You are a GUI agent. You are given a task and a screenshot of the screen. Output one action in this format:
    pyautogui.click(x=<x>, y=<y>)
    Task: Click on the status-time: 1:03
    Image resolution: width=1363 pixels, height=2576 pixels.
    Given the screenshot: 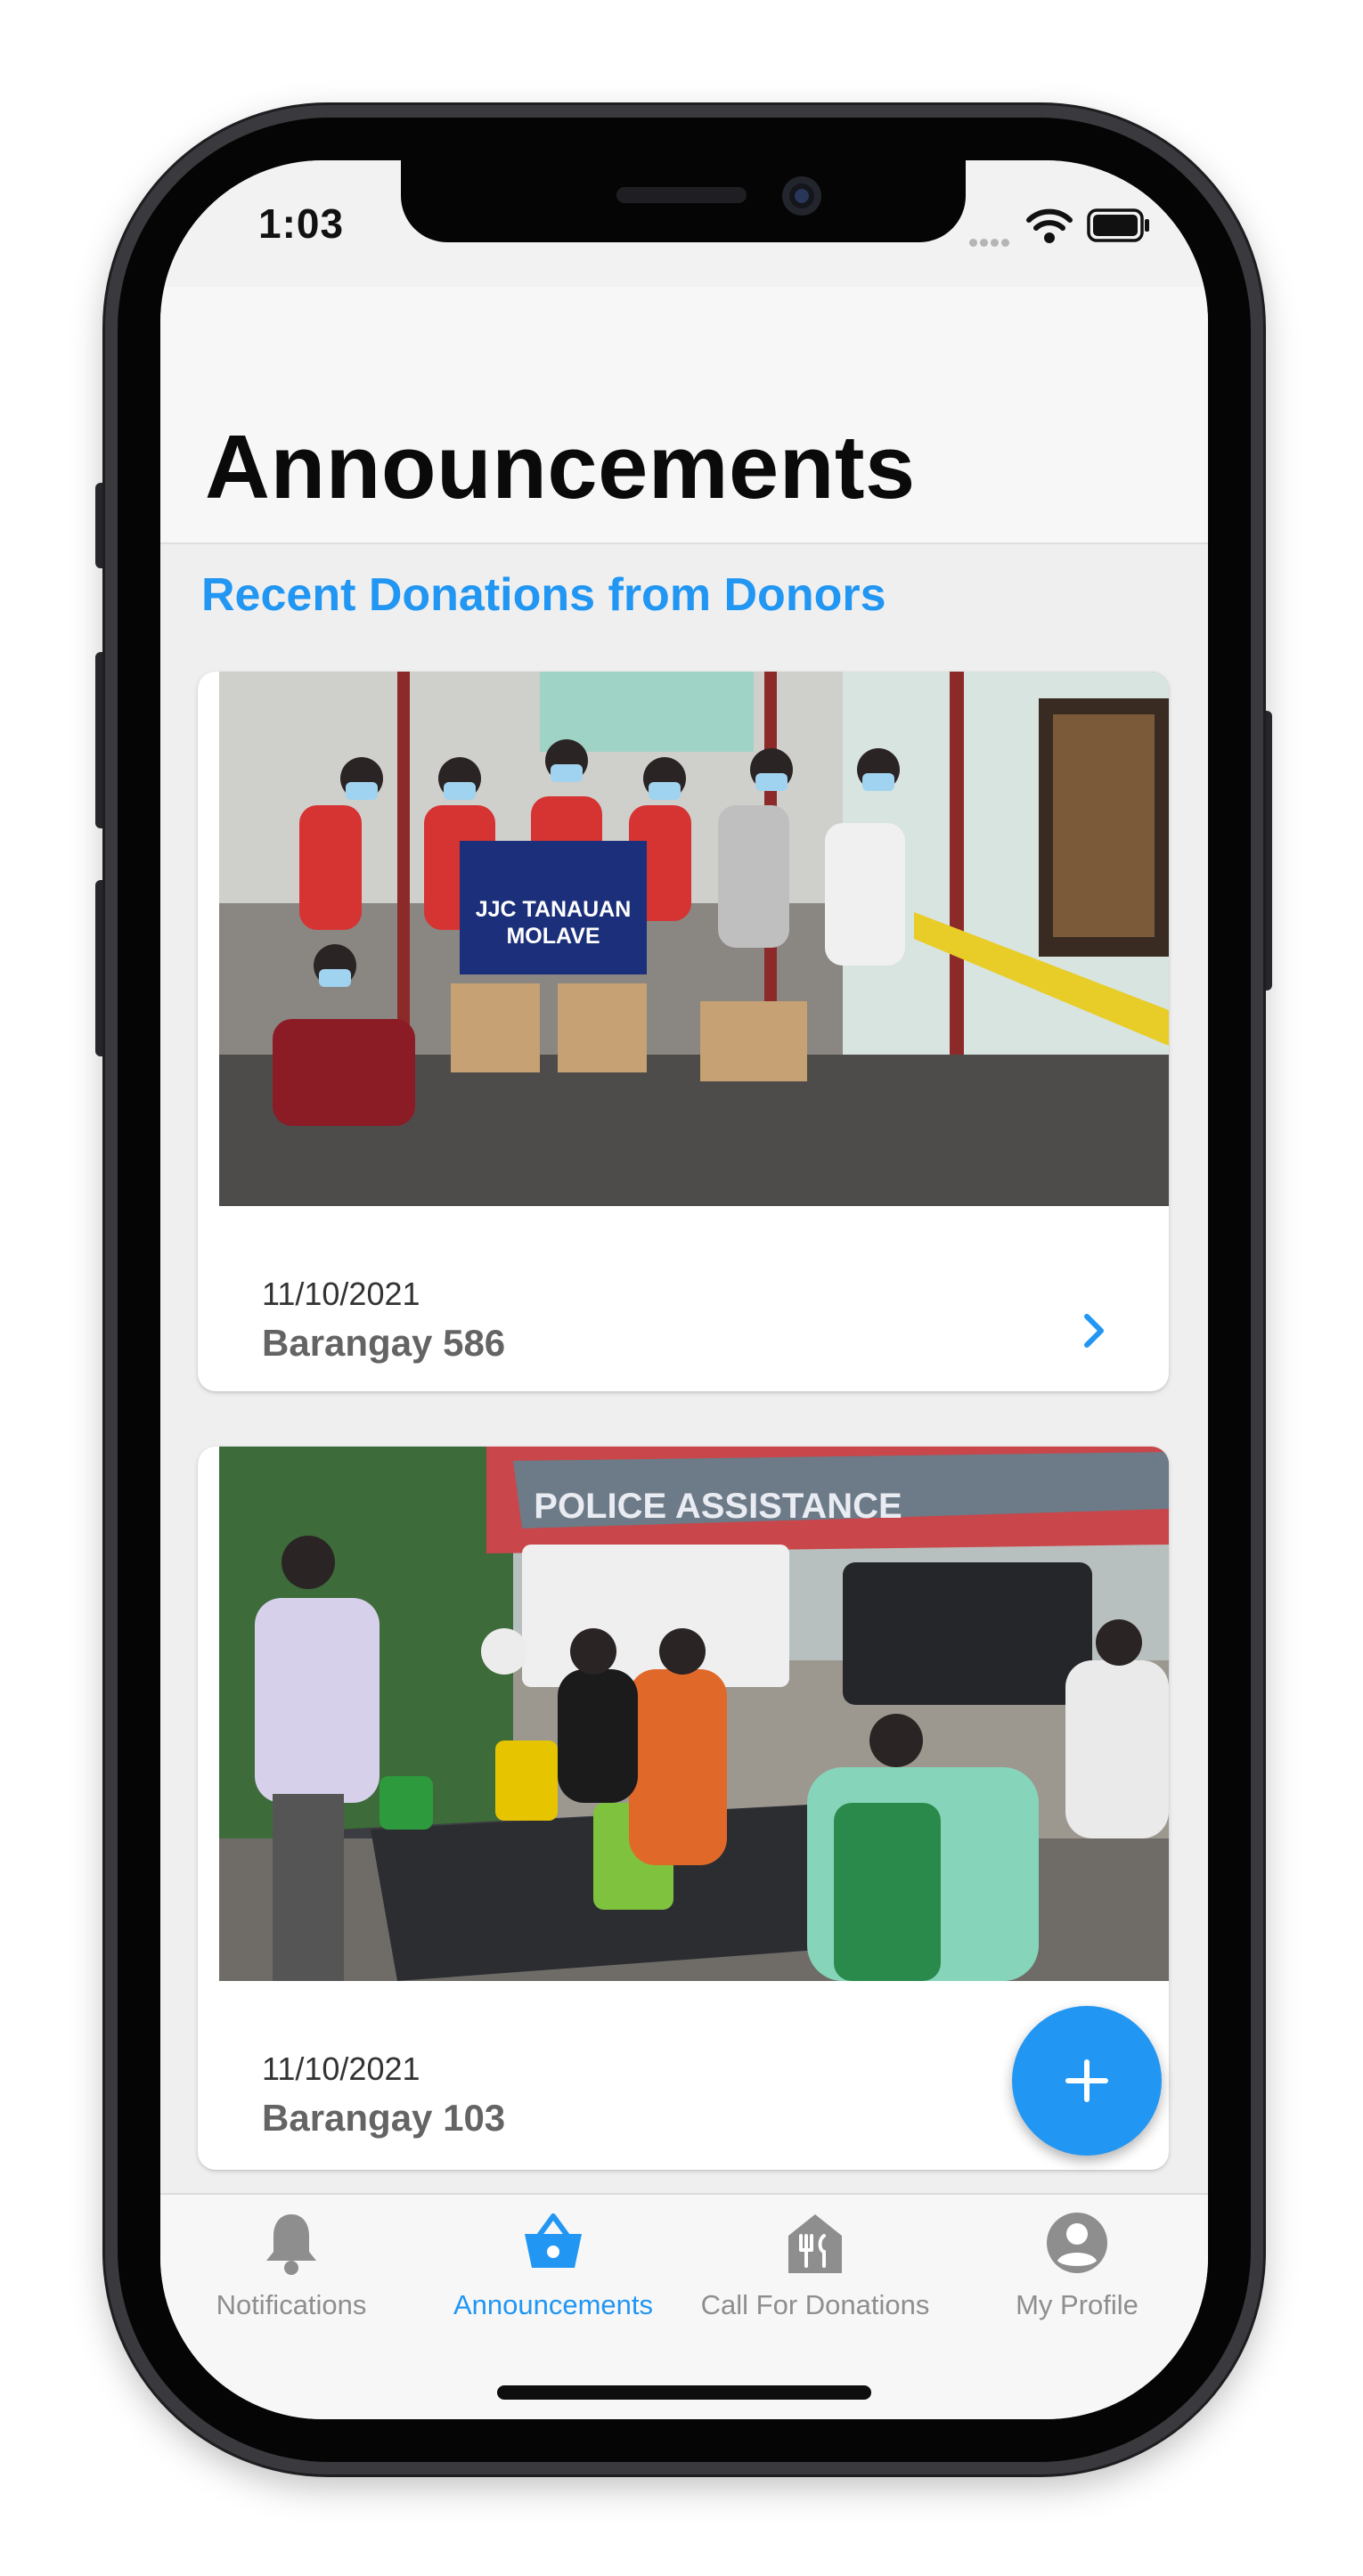 What is the action you would take?
    pyautogui.click(x=301, y=224)
    